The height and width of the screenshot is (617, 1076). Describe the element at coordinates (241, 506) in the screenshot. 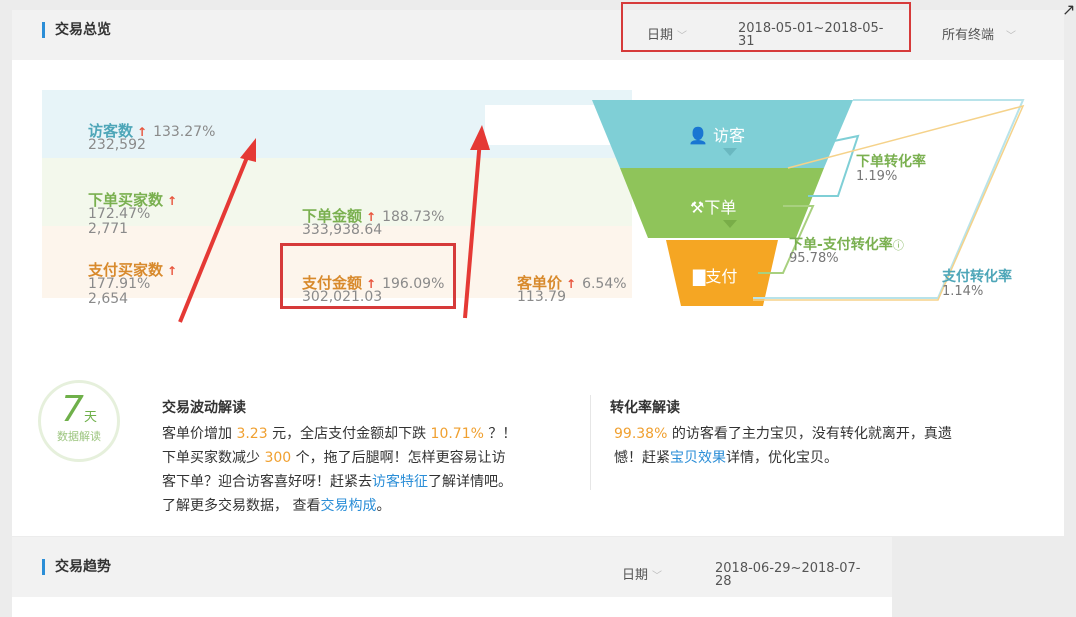

I see `text: 了解更多交易数据， 查看` at that location.